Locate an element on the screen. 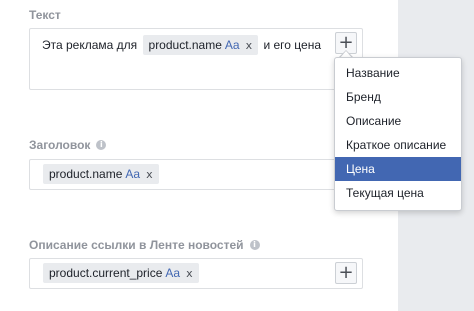 This screenshot has width=474, height=311. text-section-label: Текст is located at coordinates (45, 15).